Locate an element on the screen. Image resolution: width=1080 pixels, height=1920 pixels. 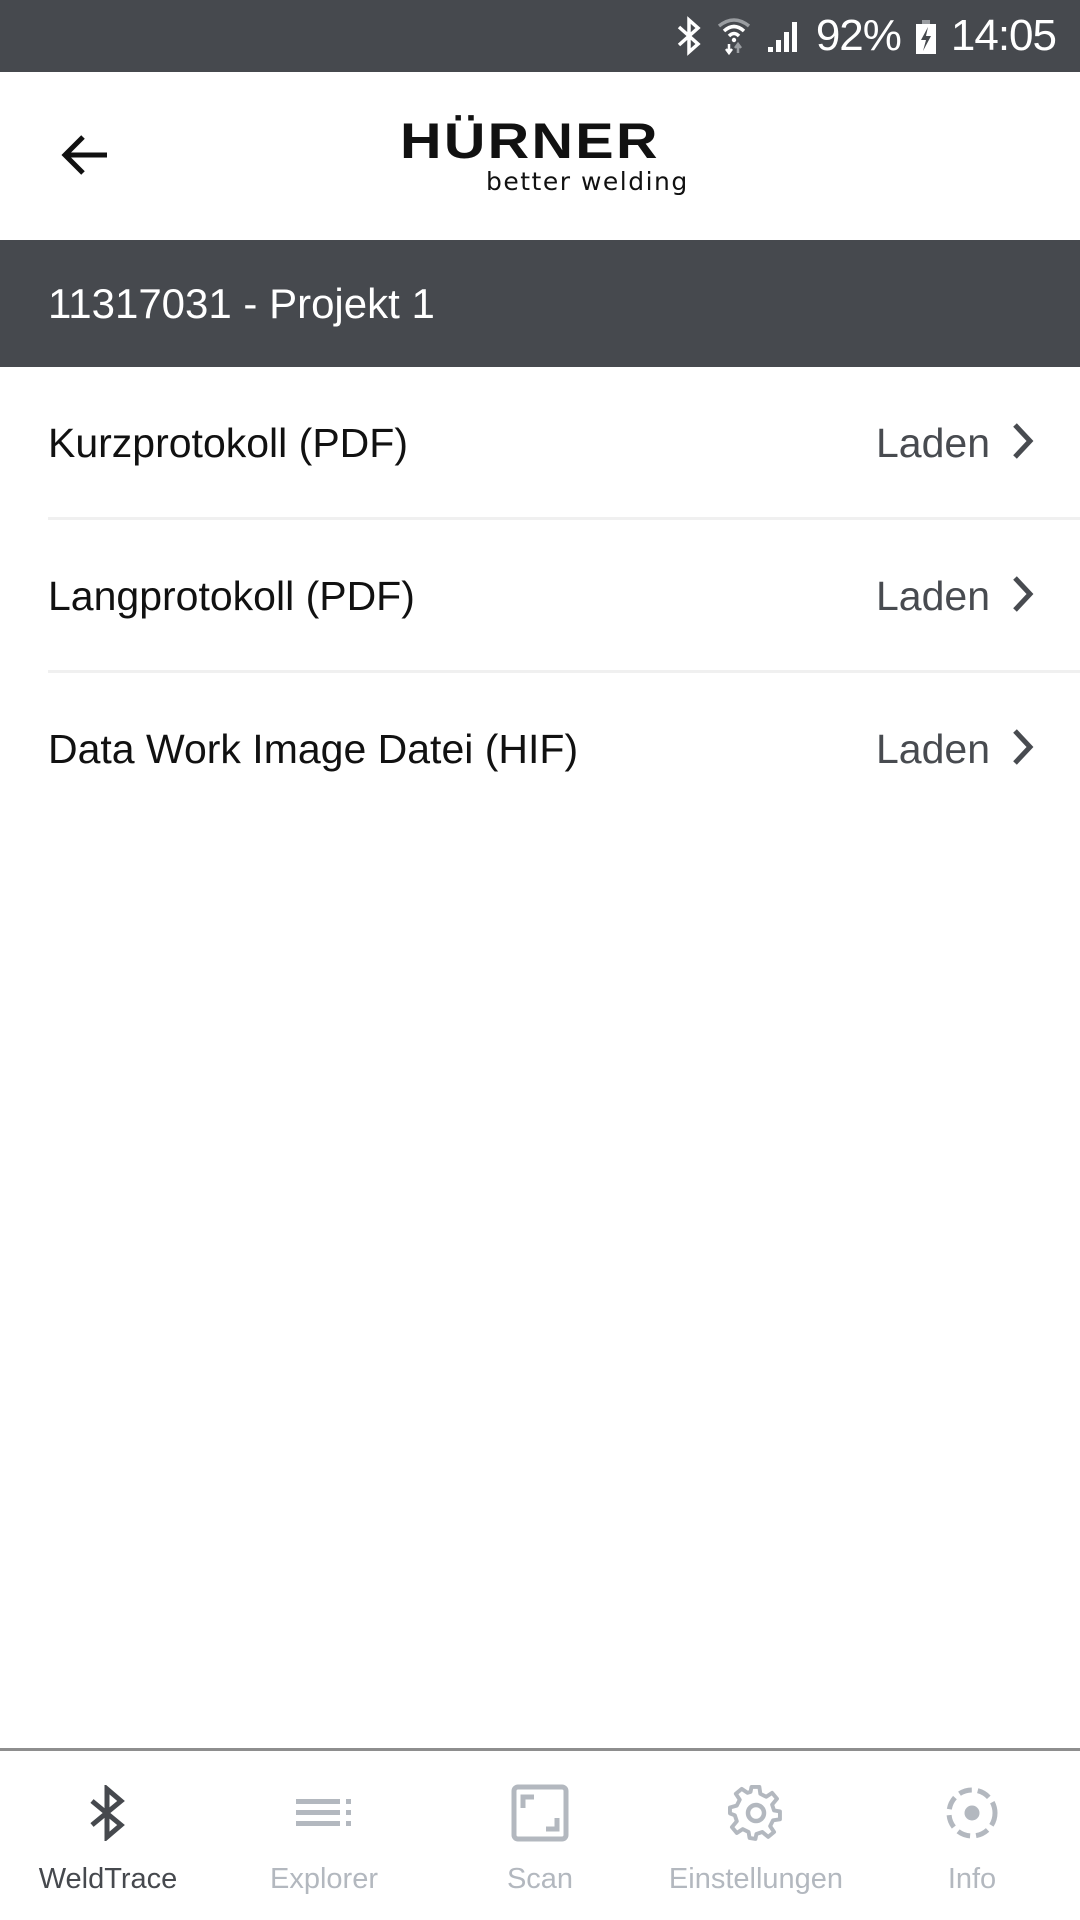
file-label: Kurzprotokoll (PDF) is located at coordinates (228, 443).